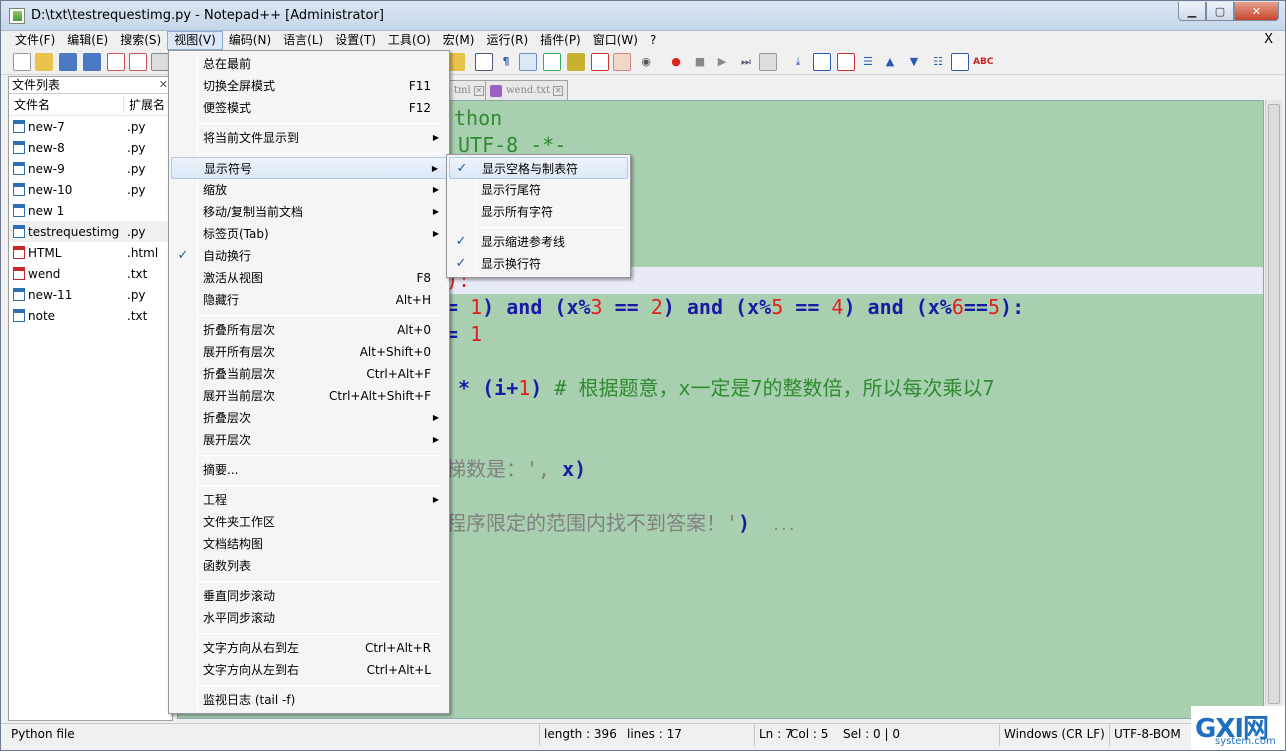 This screenshot has height=751, width=1286. What do you see at coordinates (538, 168) in the screenshot?
I see `menu-item-show-whitespace: ✓ 显示空格与制表符` at bounding box center [538, 168].